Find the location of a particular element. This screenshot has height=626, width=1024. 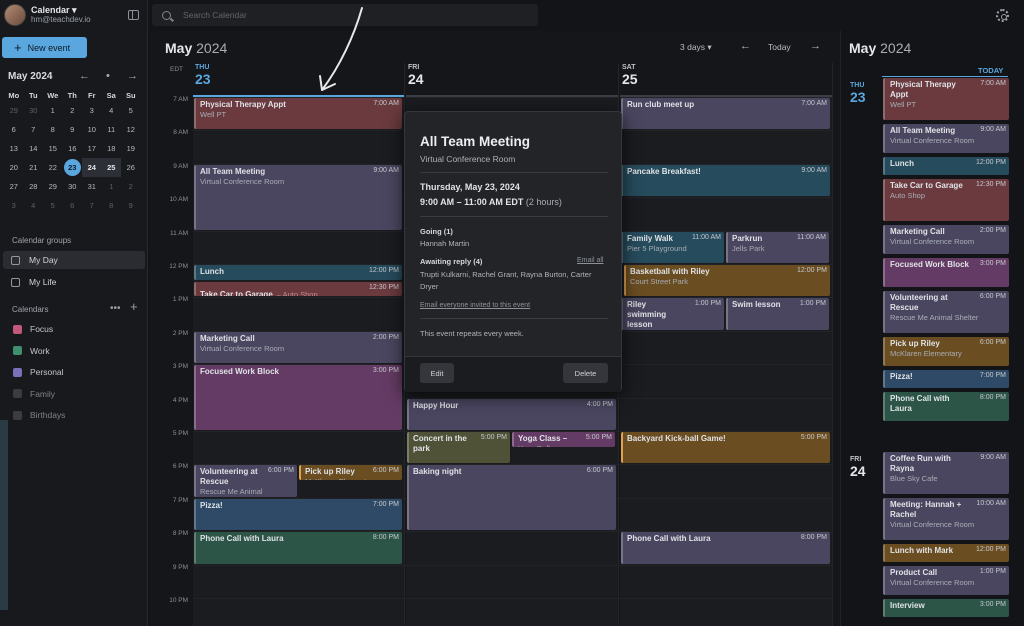

mini-day: 3 is located at coordinates (92, 110).